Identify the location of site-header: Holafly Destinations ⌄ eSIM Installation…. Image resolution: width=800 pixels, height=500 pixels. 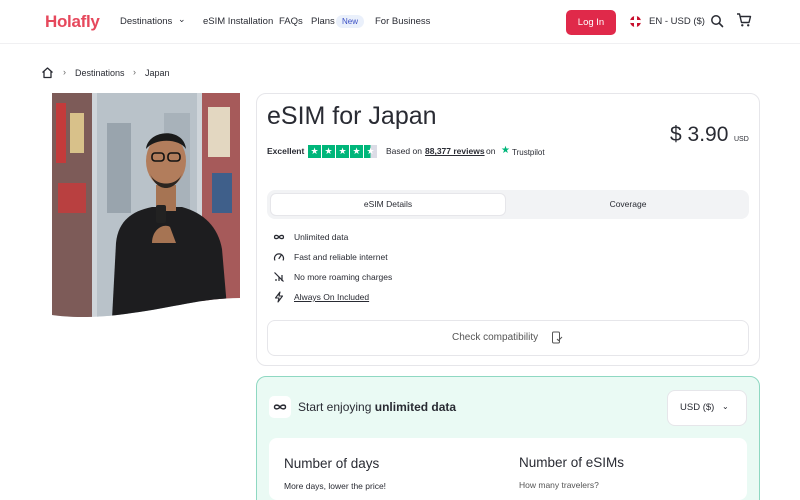
(400, 22).